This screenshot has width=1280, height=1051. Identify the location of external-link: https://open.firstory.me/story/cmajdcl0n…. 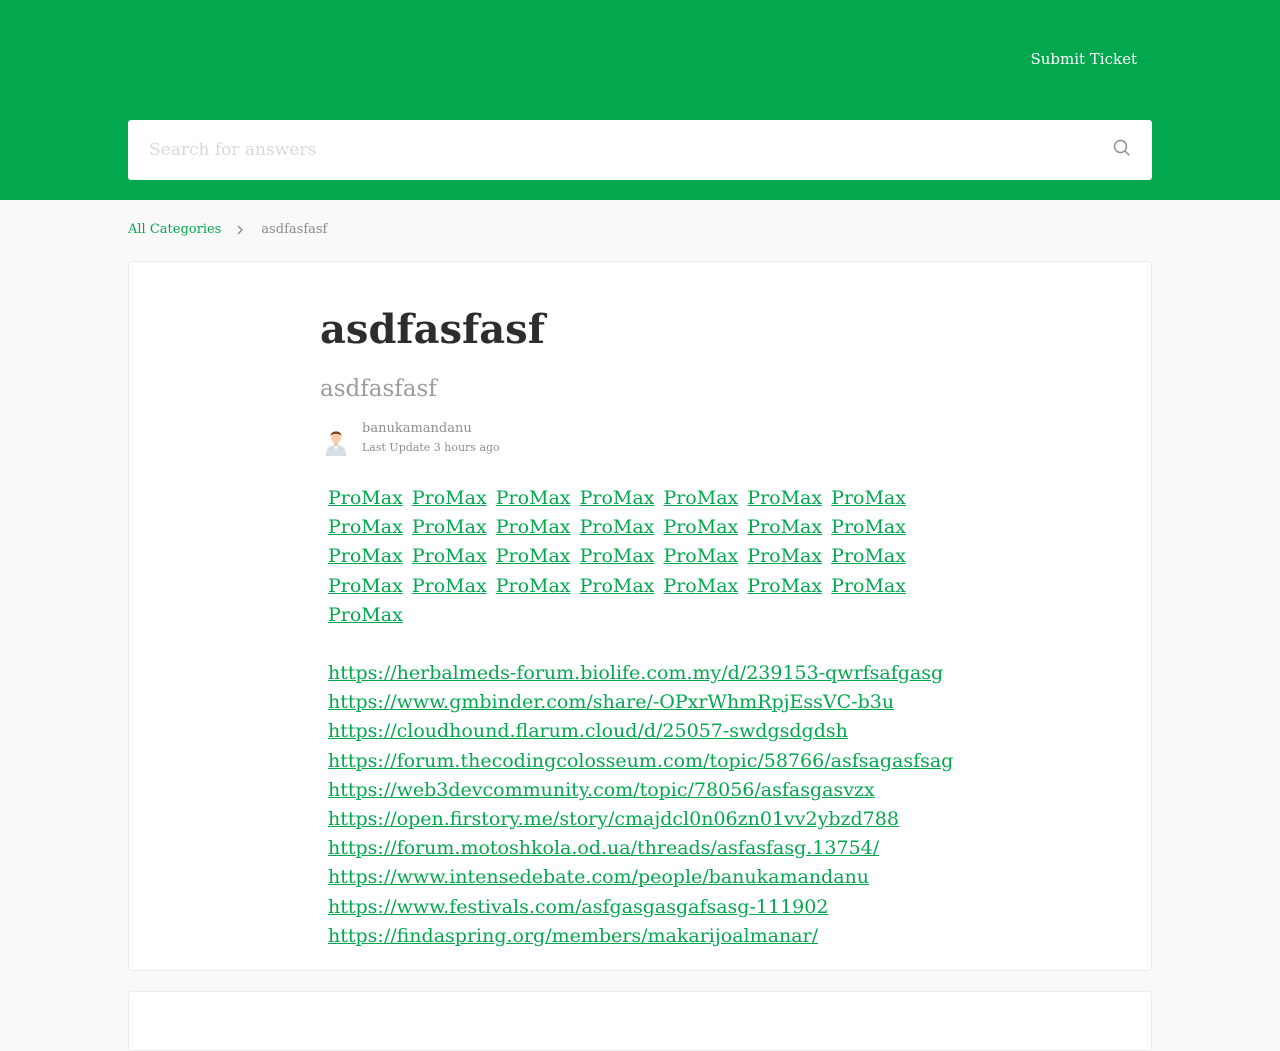
(648, 819).